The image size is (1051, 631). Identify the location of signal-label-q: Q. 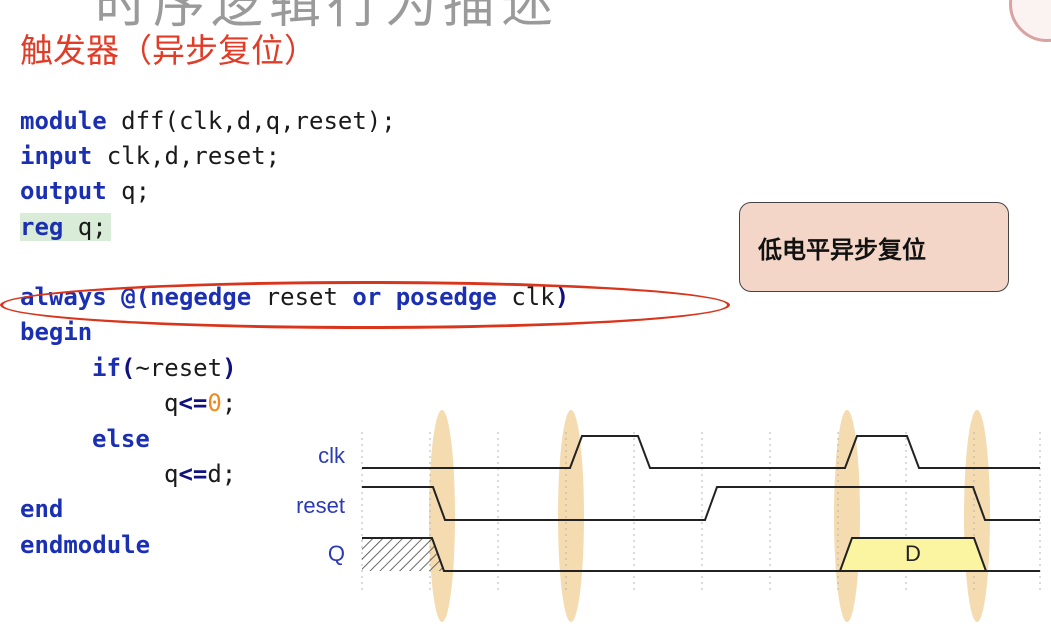
(336, 553).